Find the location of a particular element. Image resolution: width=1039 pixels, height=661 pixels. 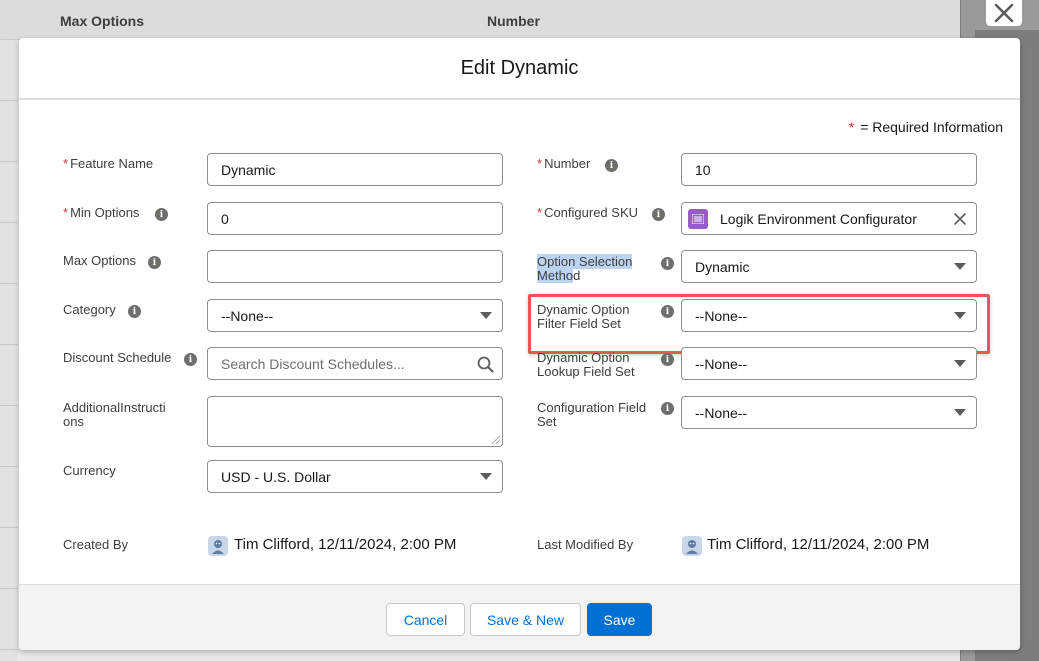

configuration-field-set-value: --None-- is located at coordinates (721, 412).